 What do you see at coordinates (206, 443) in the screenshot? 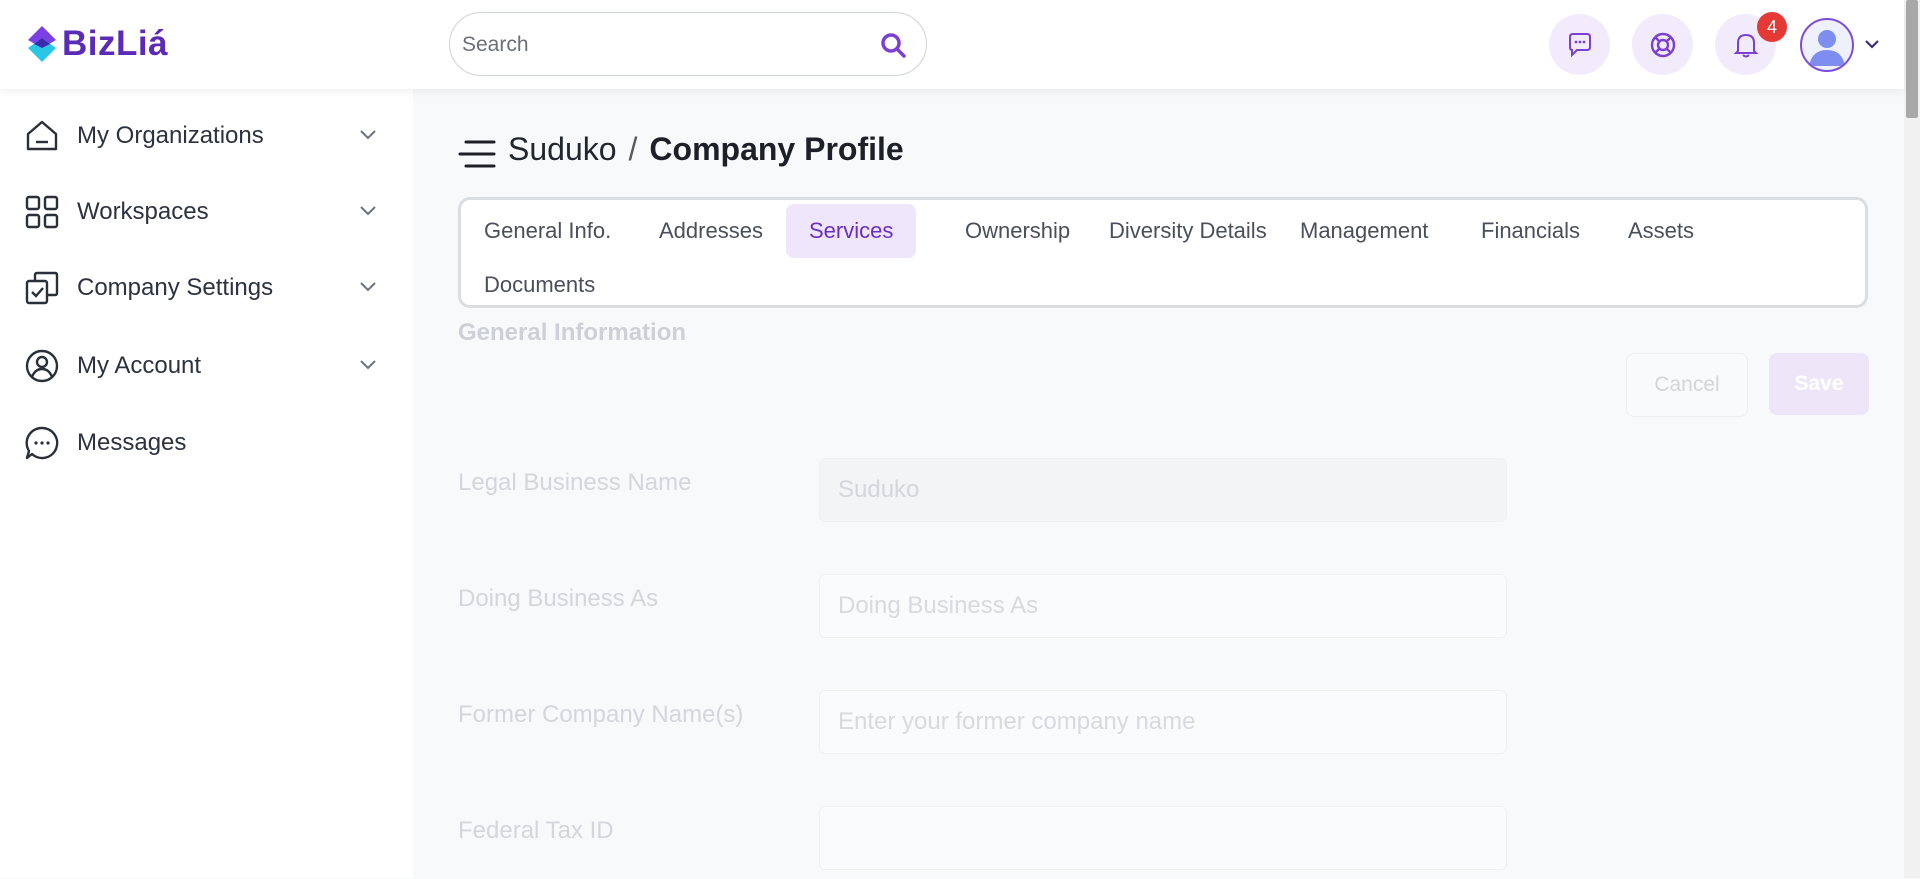
I see `sidebar-item-messages: Messages` at bounding box center [206, 443].